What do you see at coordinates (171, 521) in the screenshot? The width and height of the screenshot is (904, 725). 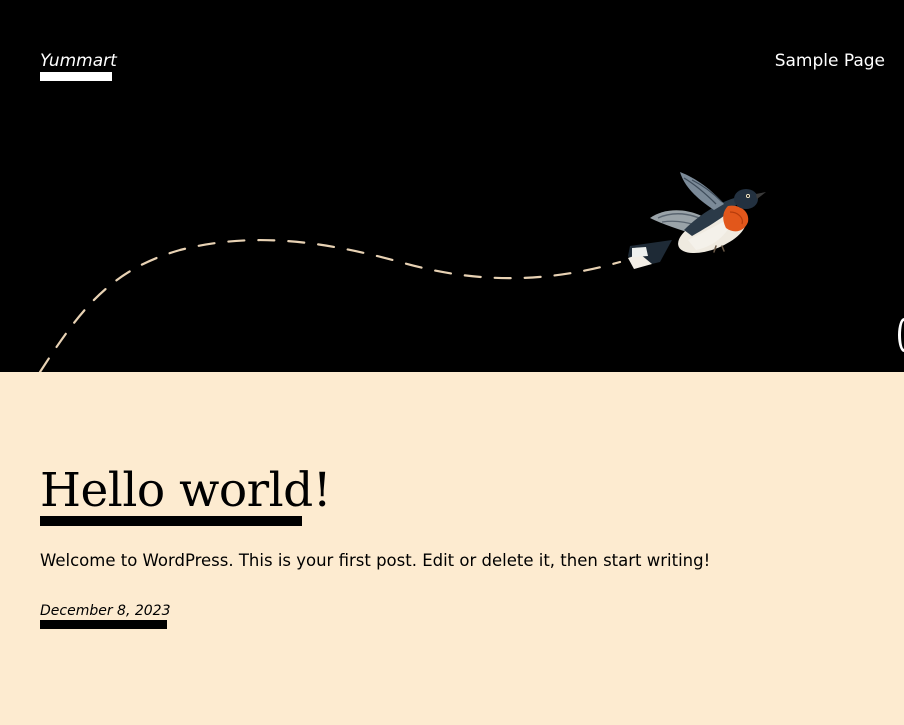 I see `post-title-underline` at bounding box center [171, 521].